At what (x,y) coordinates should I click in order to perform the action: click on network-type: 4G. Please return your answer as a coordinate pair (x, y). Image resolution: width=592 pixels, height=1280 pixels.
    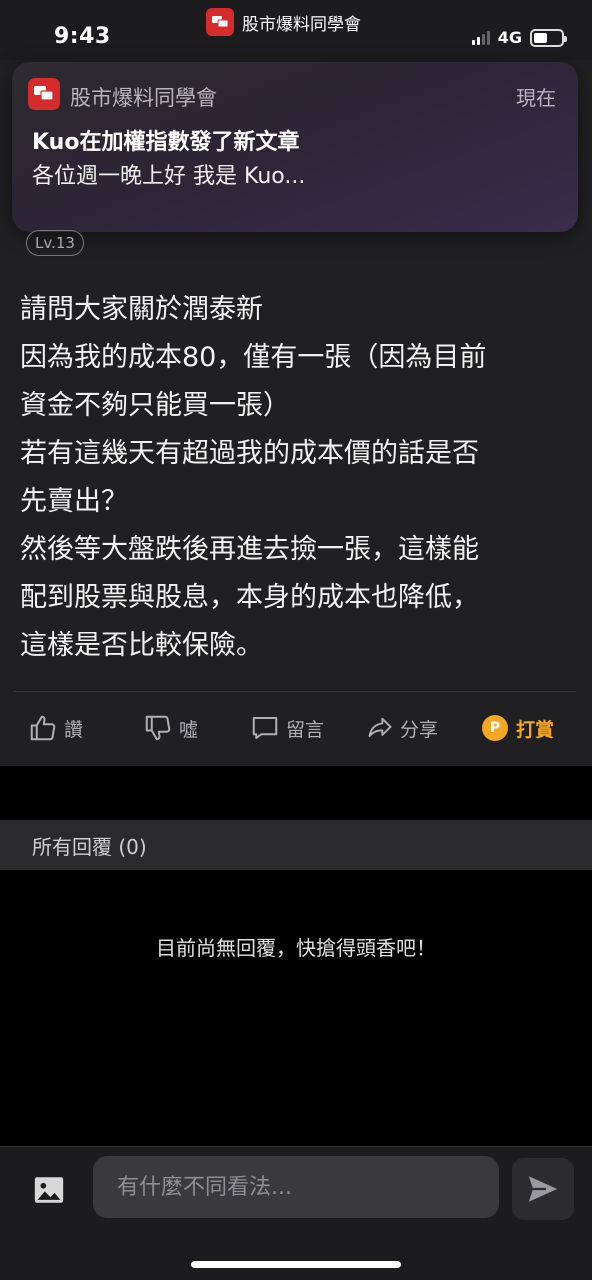
    Looking at the image, I should click on (509, 37).